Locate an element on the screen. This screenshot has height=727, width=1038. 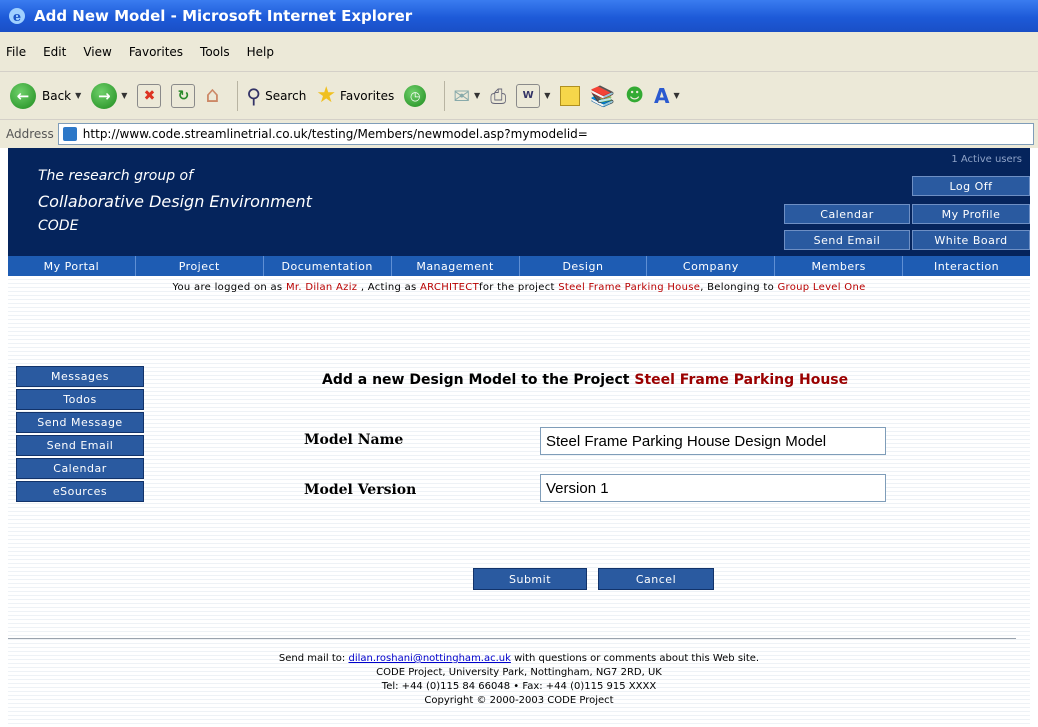
status-role: ARCHITECT is located at coordinates (449, 287).